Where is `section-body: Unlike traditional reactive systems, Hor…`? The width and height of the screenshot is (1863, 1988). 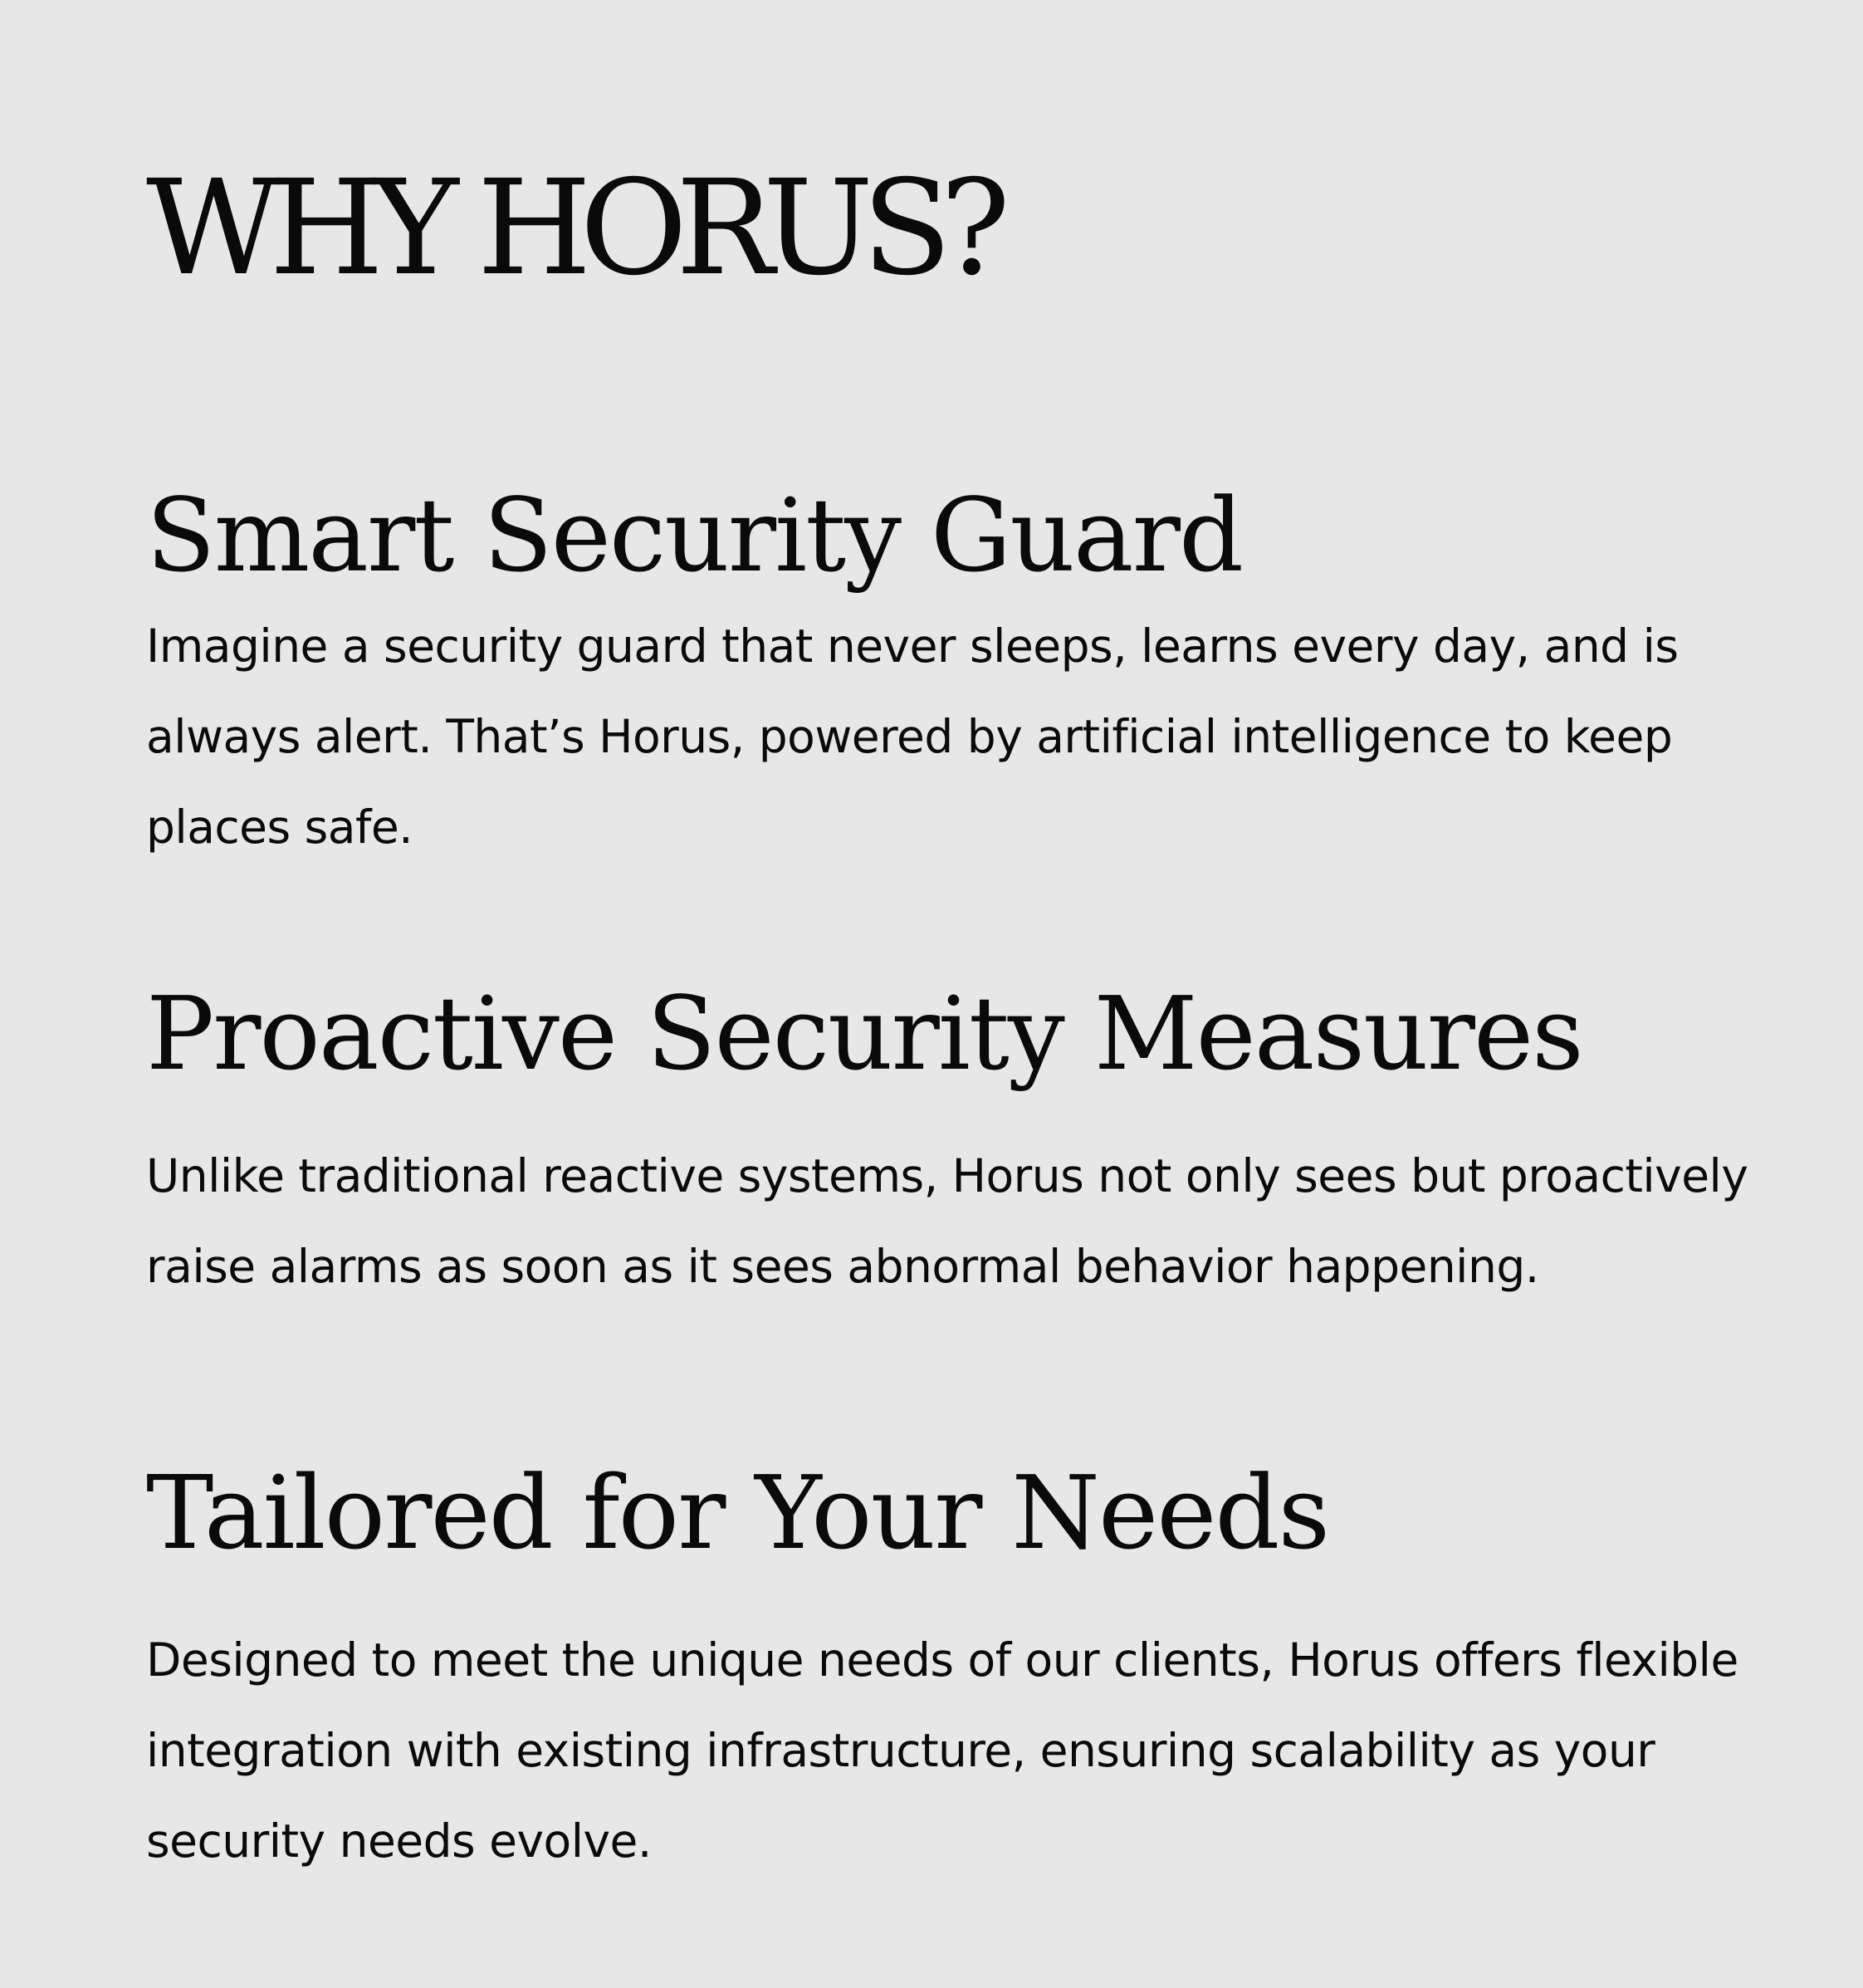 section-body: Unlike traditional reactive systems, Hor… is located at coordinates (947, 1221).